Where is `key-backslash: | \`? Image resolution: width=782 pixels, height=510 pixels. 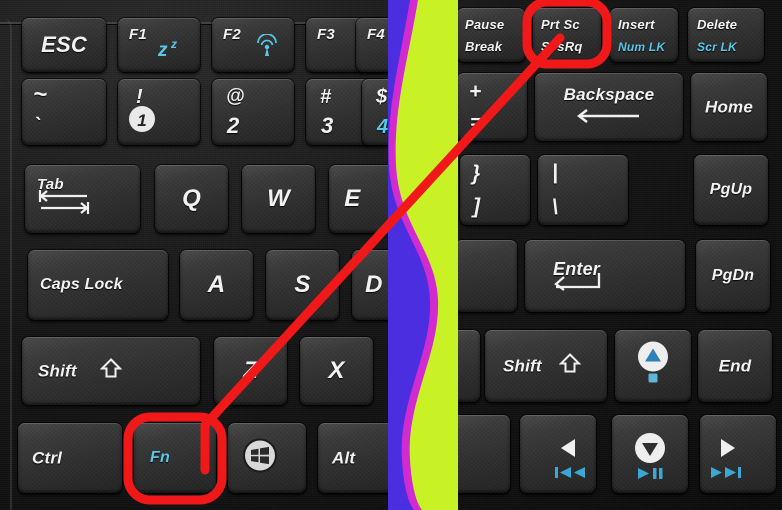
key-backslash: | \ is located at coordinates (583, 190).